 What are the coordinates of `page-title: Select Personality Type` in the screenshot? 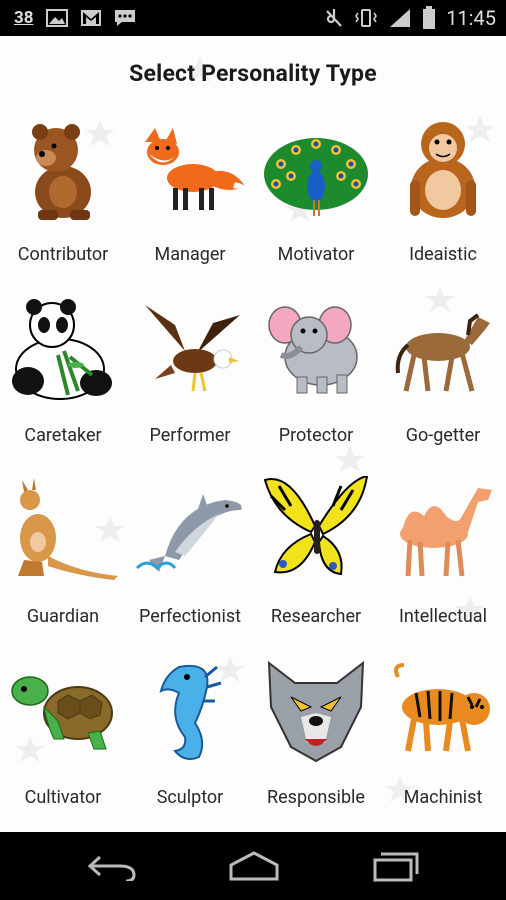 It's located at (253, 73).